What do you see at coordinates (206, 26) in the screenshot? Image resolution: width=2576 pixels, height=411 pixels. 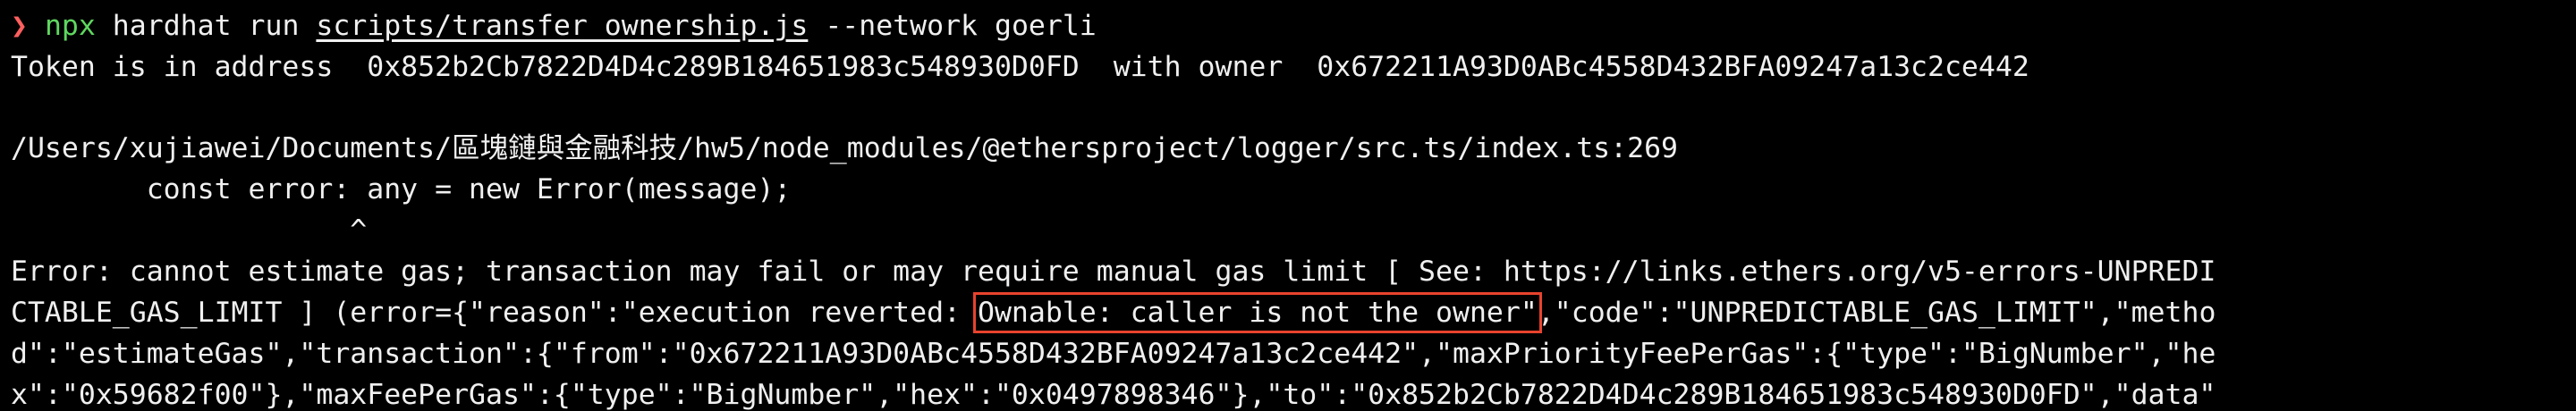 I see `command-args: hardhat run` at bounding box center [206, 26].